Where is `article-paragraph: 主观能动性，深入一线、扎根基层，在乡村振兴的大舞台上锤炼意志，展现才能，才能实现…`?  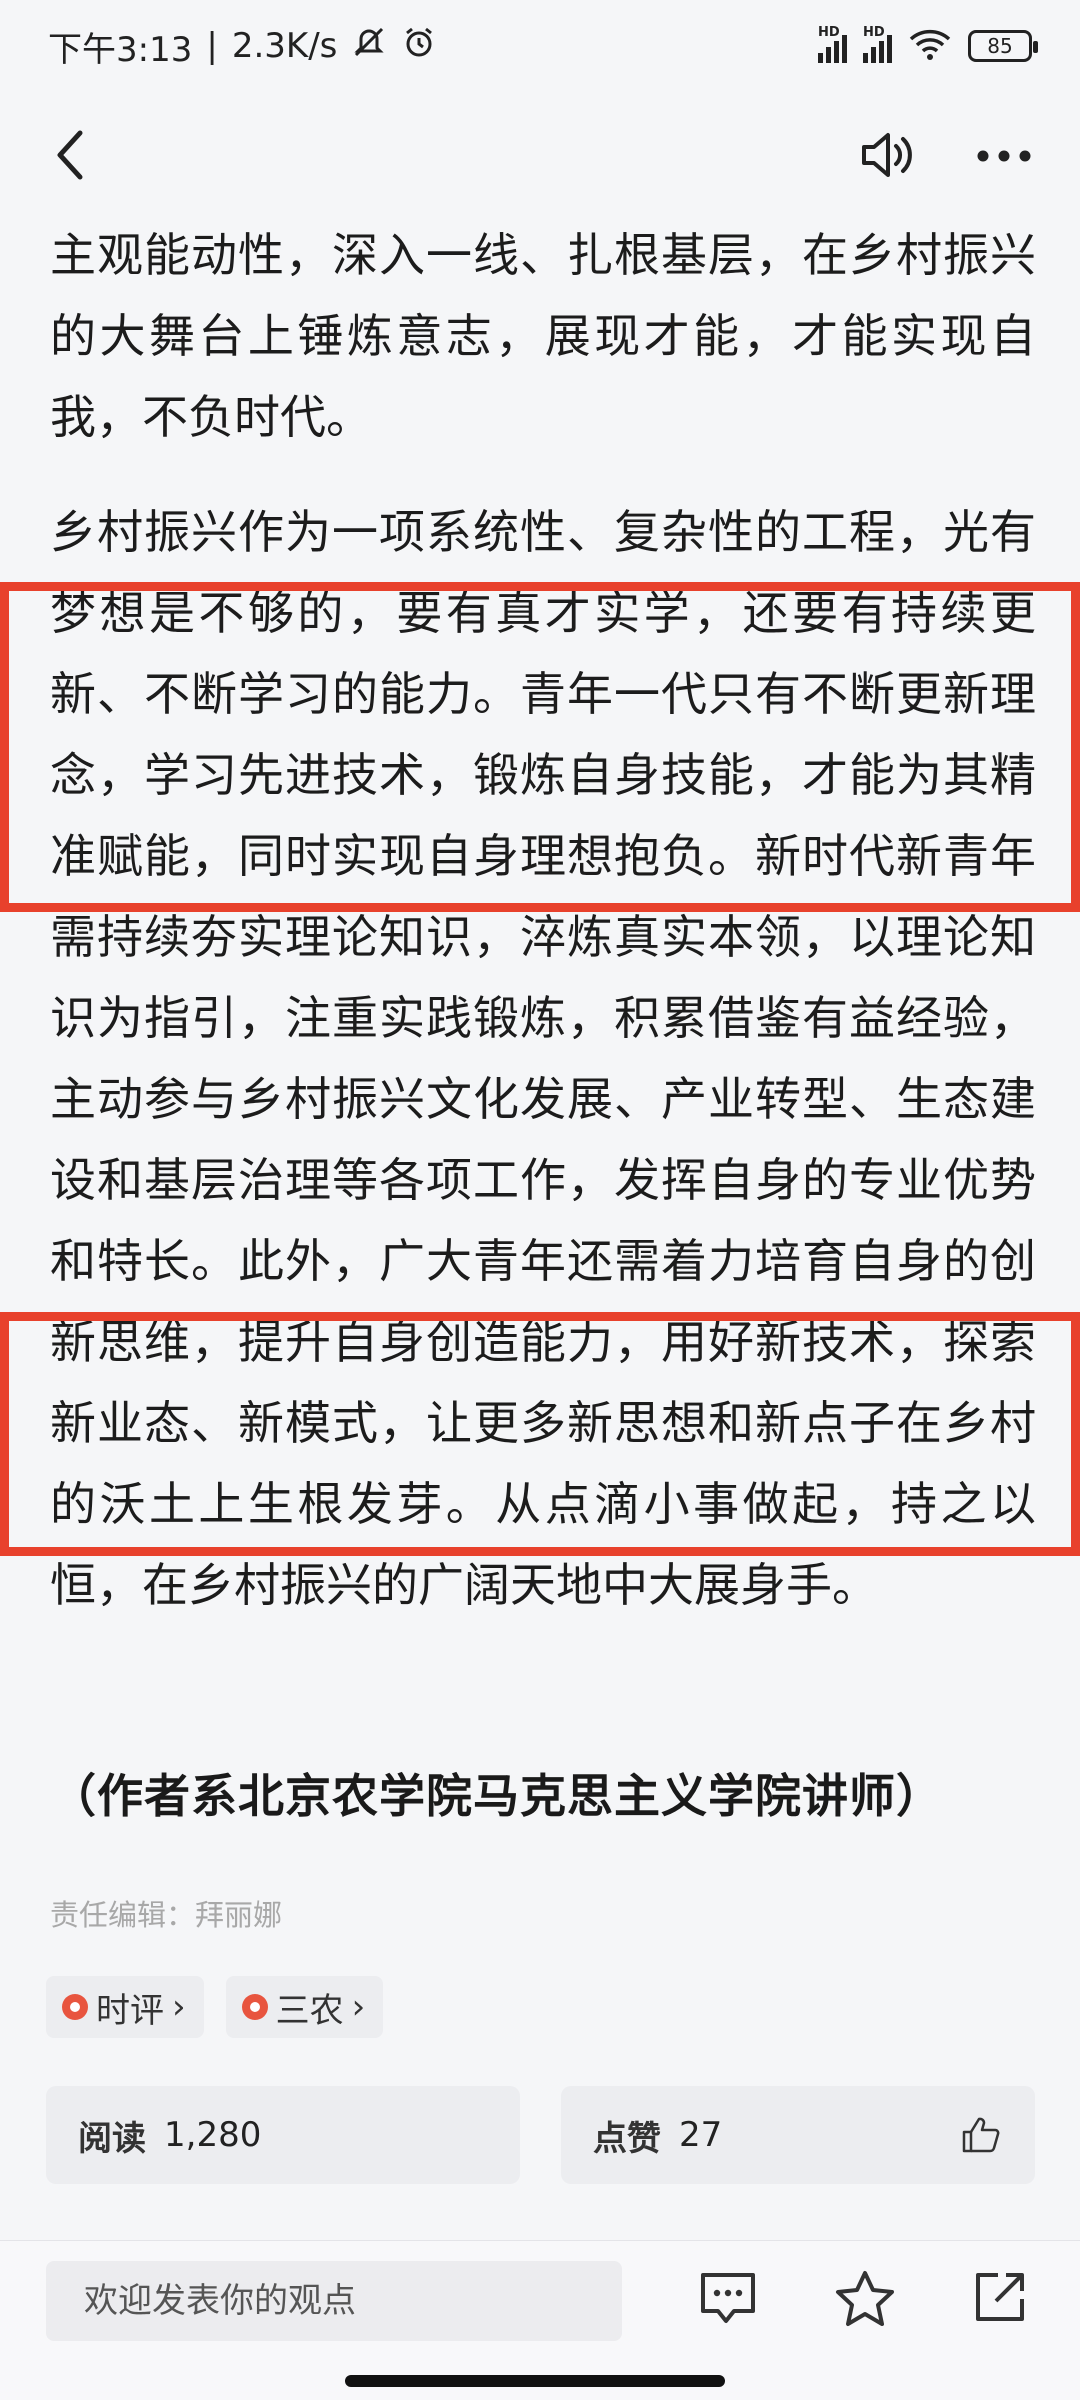
article-paragraph: 主观能动性，深入一线、扎根基层，在乡村振兴的大舞台上锤炼意志，展现才能，才能实现… is located at coordinates (543, 336).